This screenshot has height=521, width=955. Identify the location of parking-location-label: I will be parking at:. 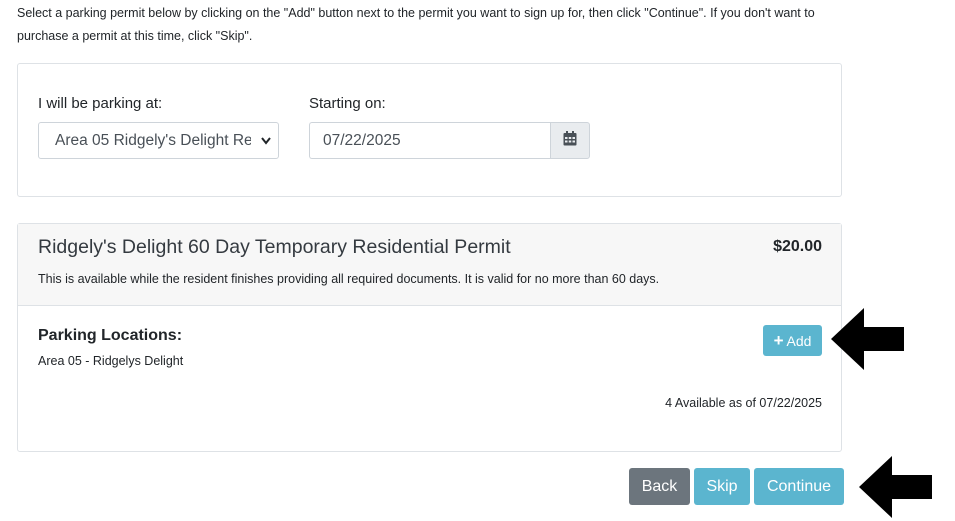
(100, 103).